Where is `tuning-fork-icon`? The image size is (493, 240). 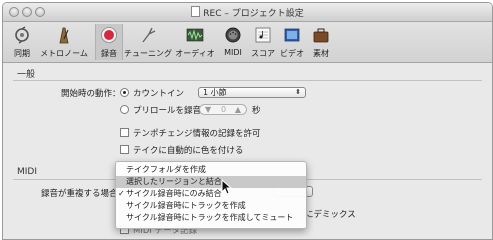
tuning-fork-icon is located at coordinates (149, 35).